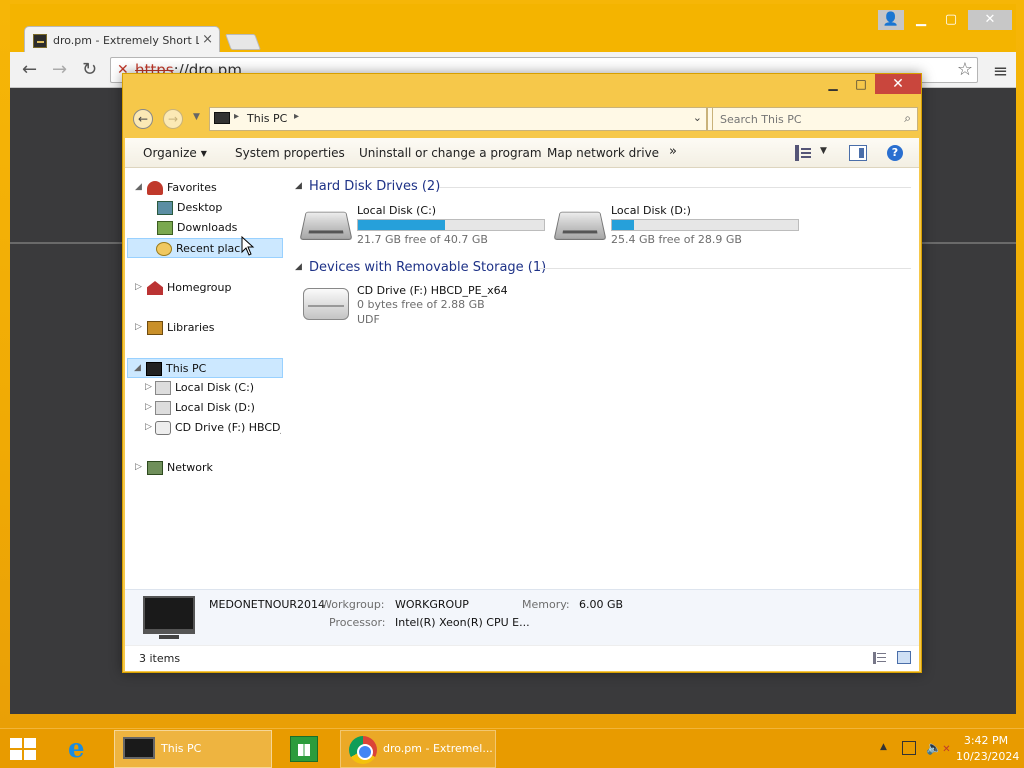  What do you see at coordinates (40, 41) in the screenshot?
I see `site-favicon-icon` at bounding box center [40, 41].